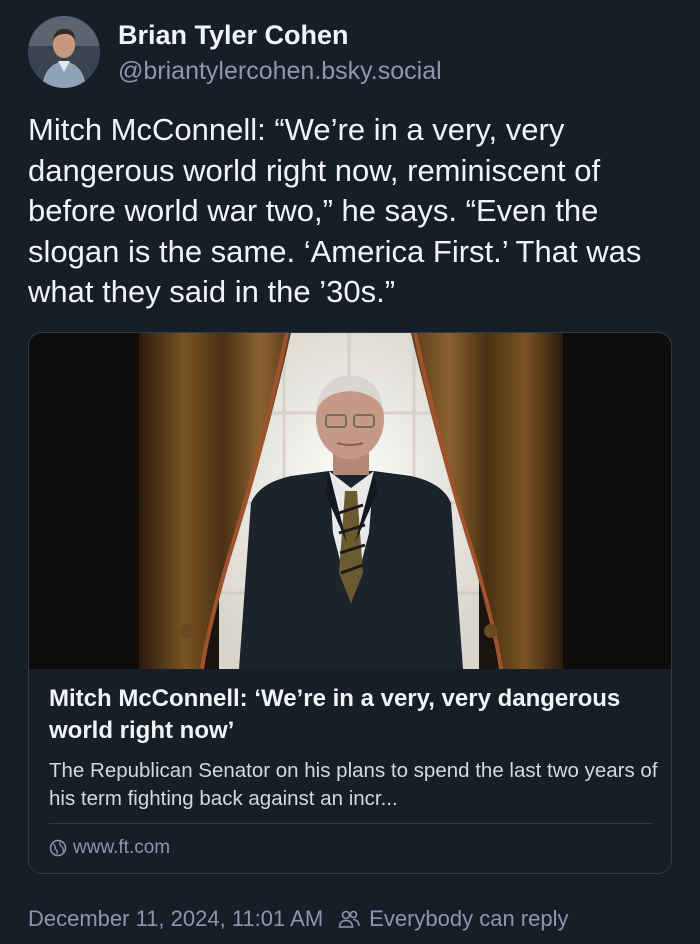  I want to click on timestamp: December 11, 2024, 11:01 AM, so click(175, 919).